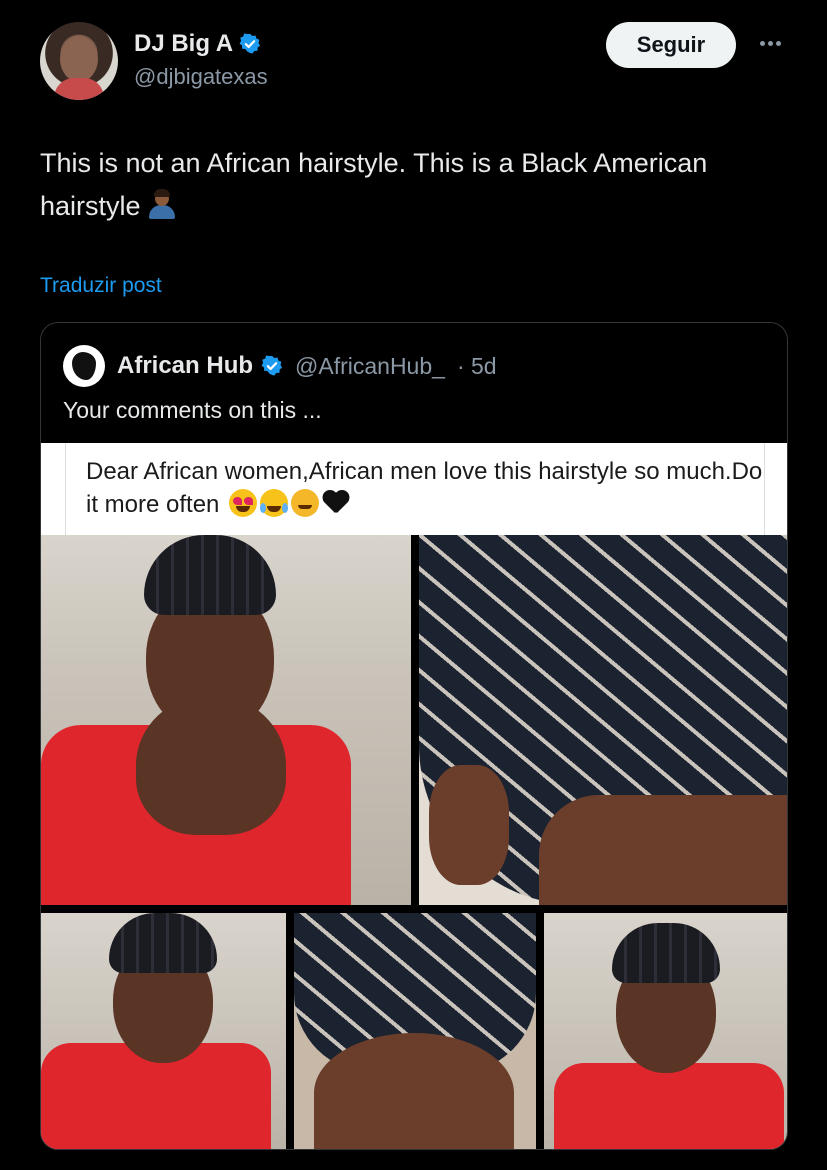 The width and height of the screenshot is (827, 1170). I want to click on quoted-post-header: African Hub @AfricanHub_ · 5d, so click(280, 366).